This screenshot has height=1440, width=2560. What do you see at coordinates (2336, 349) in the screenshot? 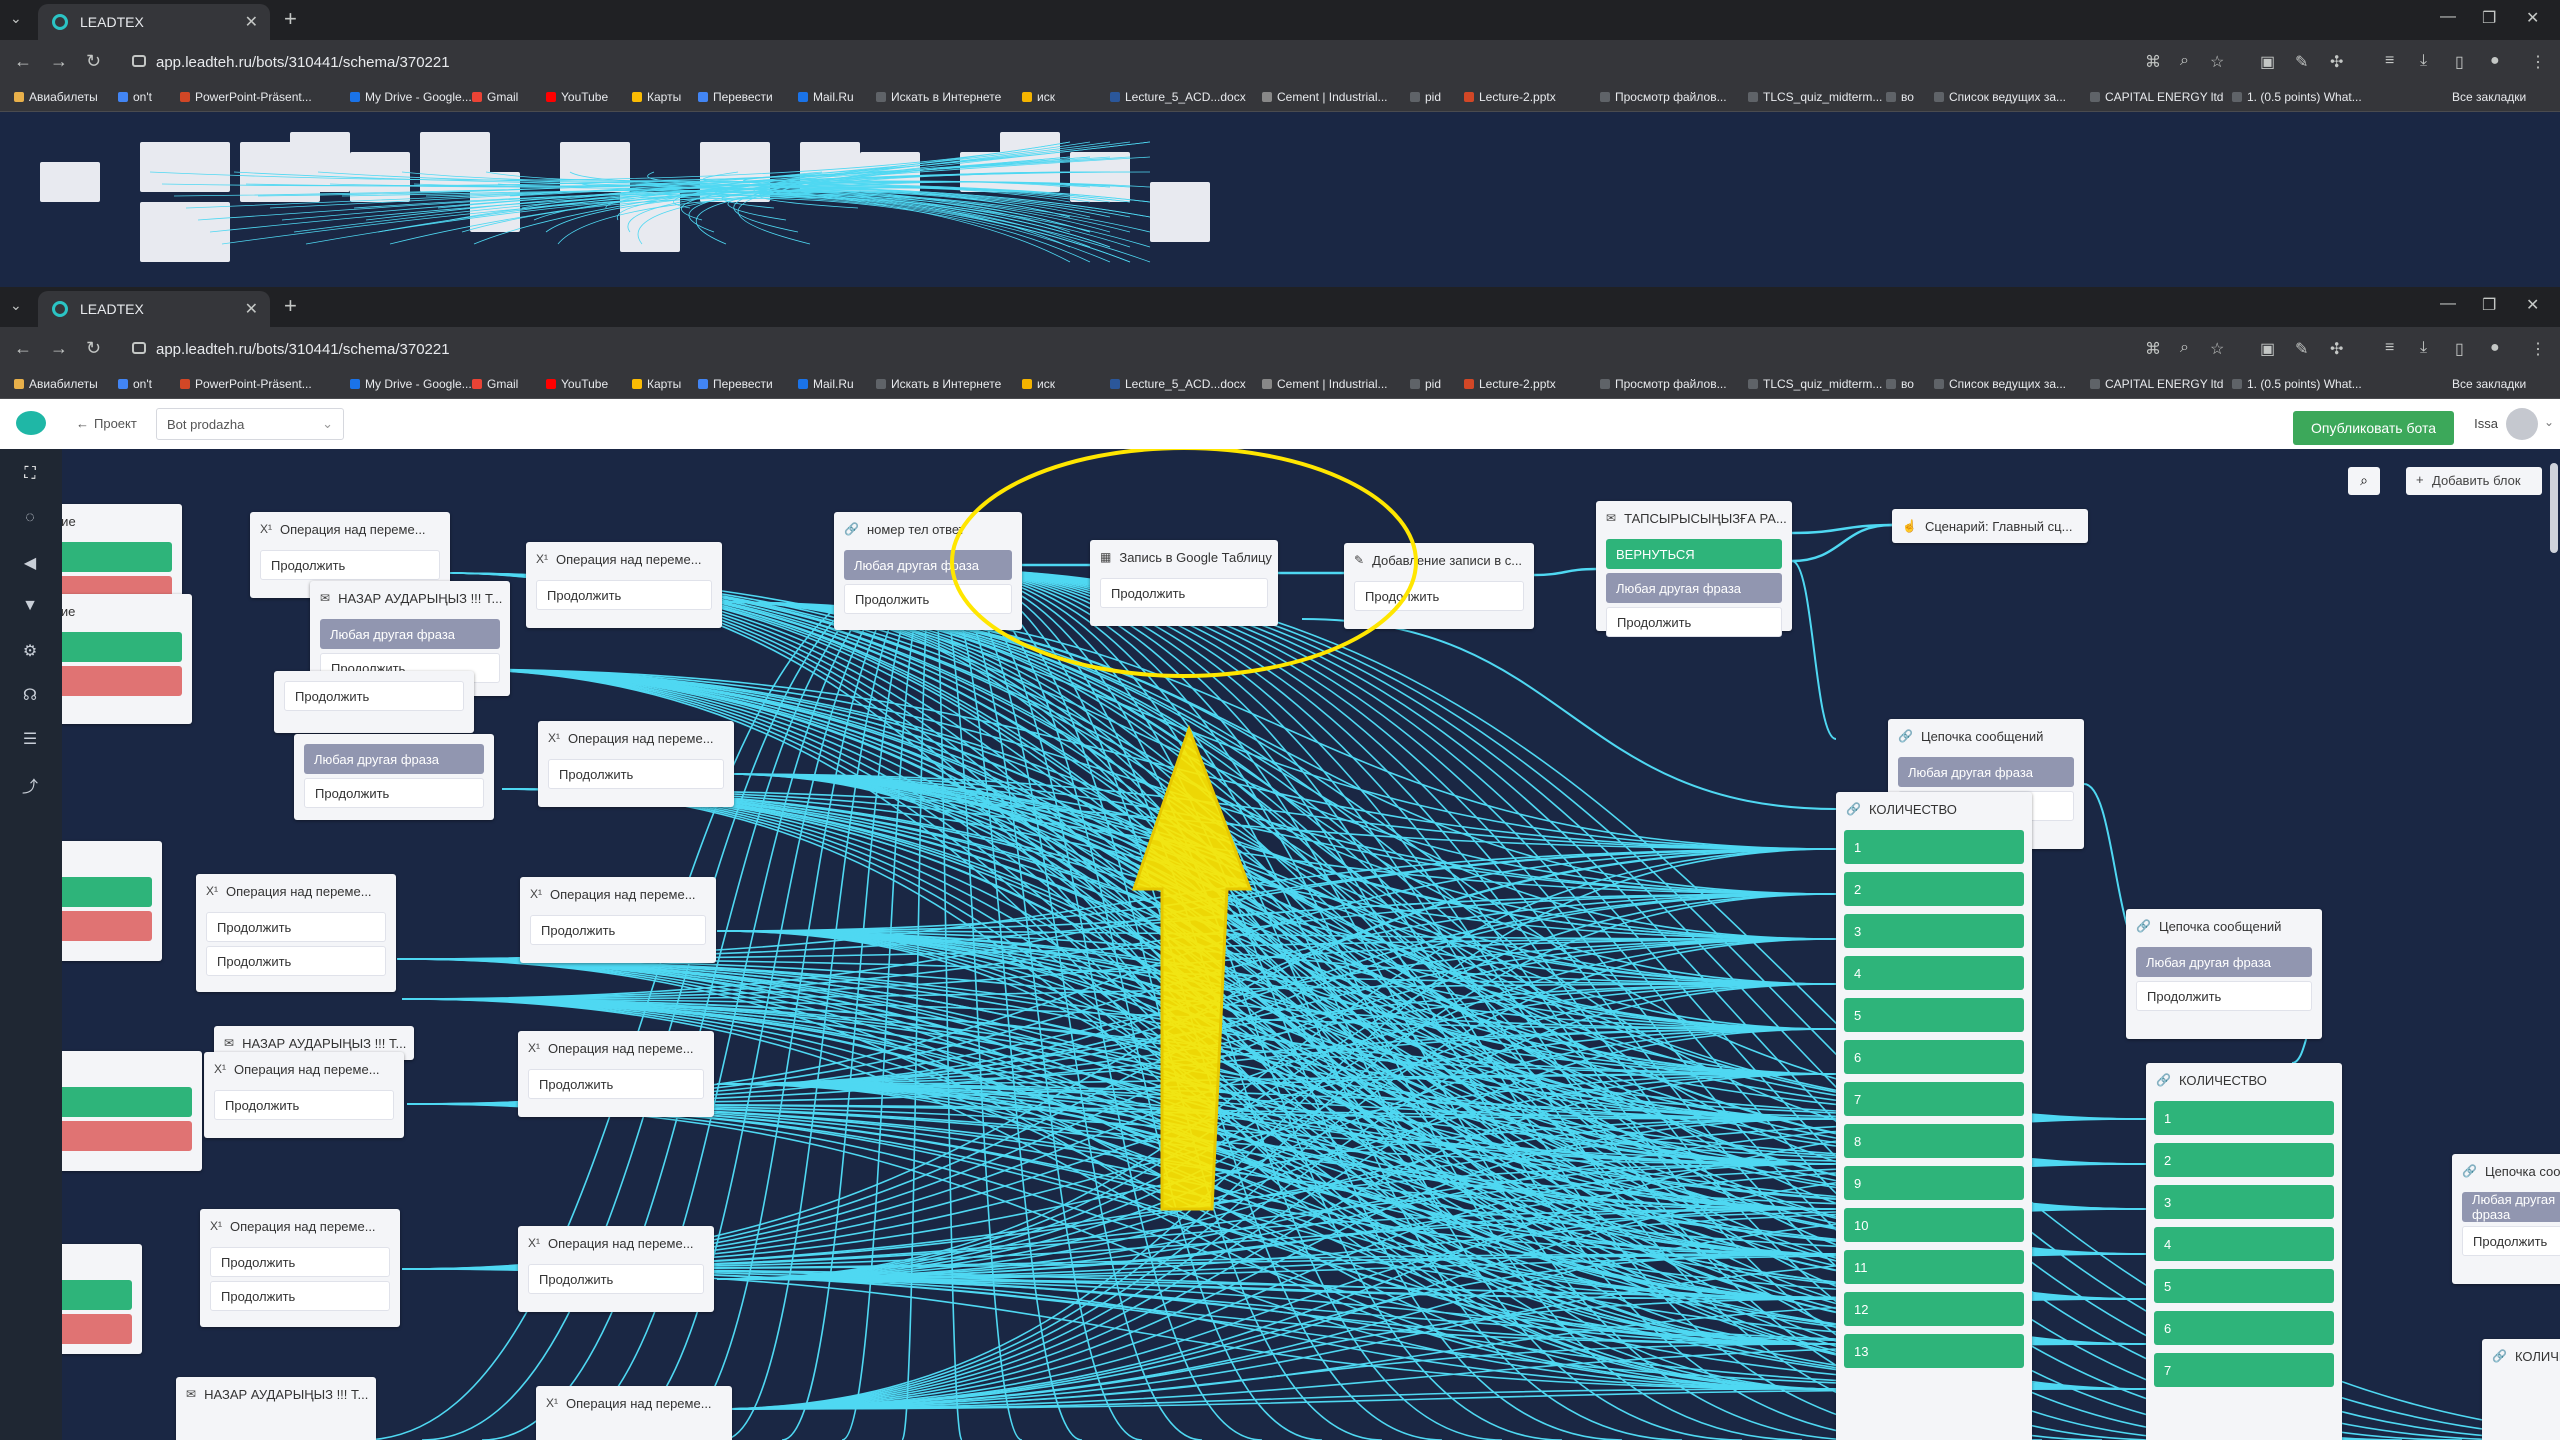
I see `puzzle-icon: ✣` at bounding box center [2336, 349].